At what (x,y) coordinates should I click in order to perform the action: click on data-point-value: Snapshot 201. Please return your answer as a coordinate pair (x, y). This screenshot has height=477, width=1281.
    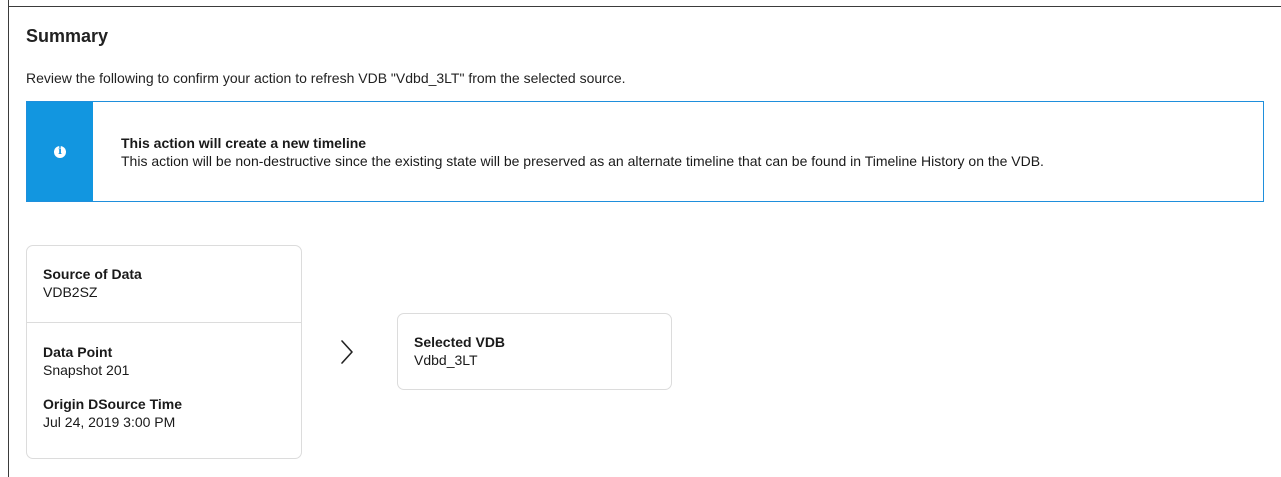
    Looking at the image, I should click on (86, 370).